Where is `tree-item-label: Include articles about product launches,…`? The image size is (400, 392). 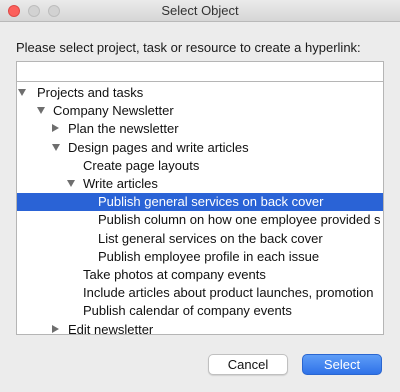
tree-item-label: Include articles about product launches,… is located at coordinates (228, 293).